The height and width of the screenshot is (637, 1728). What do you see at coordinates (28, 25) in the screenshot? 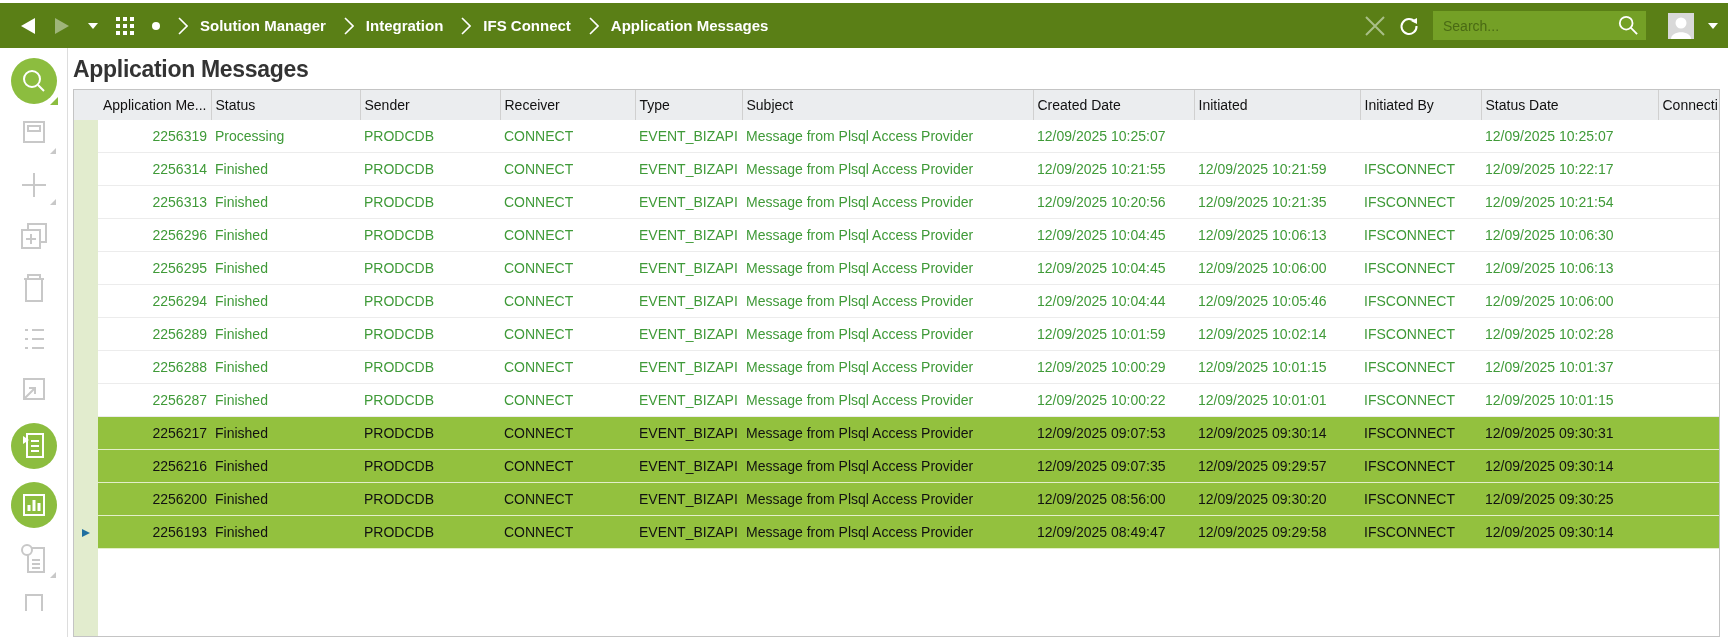
I see `back-icon` at bounding box center [28, 25].